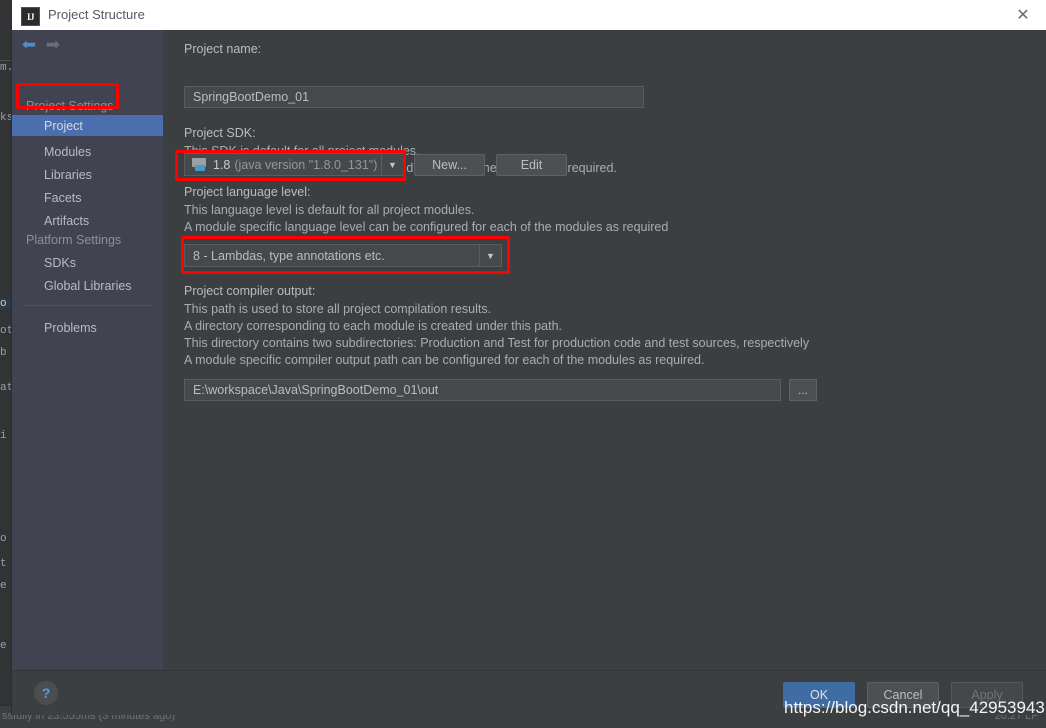 This screenshot has height=728, width=1046. I want to click on ok-button: OK, so click(819, 695).